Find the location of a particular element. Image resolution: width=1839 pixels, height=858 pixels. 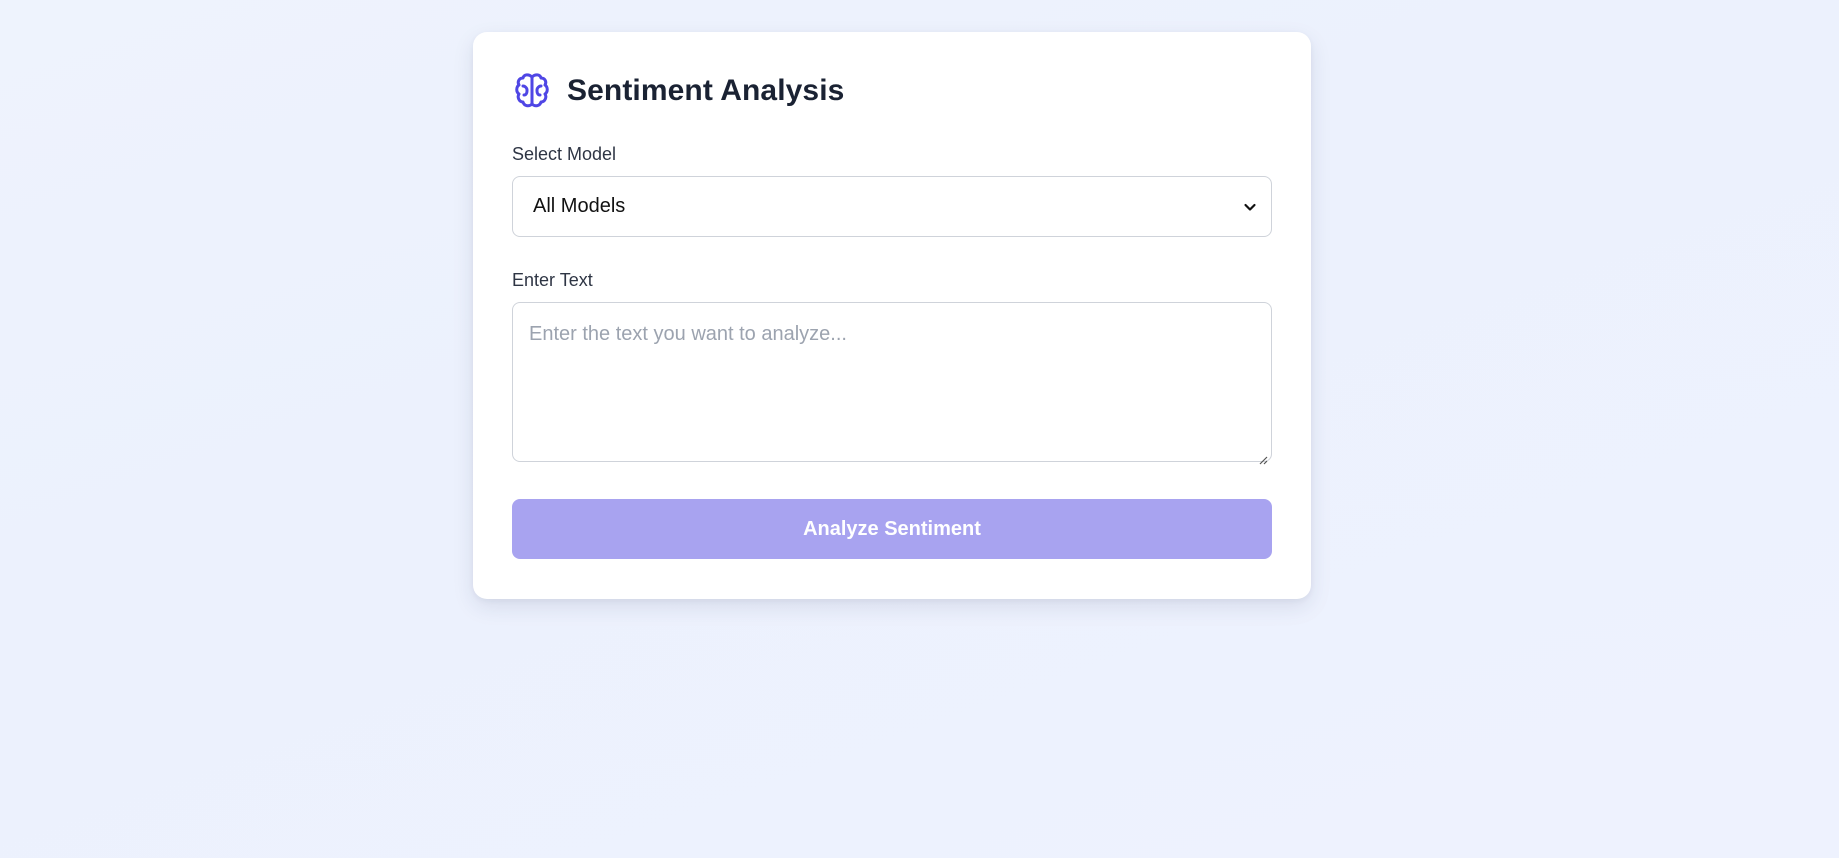

analyze-sentiment-button: Analyze Sentiment is located at coordinates (892, 529).